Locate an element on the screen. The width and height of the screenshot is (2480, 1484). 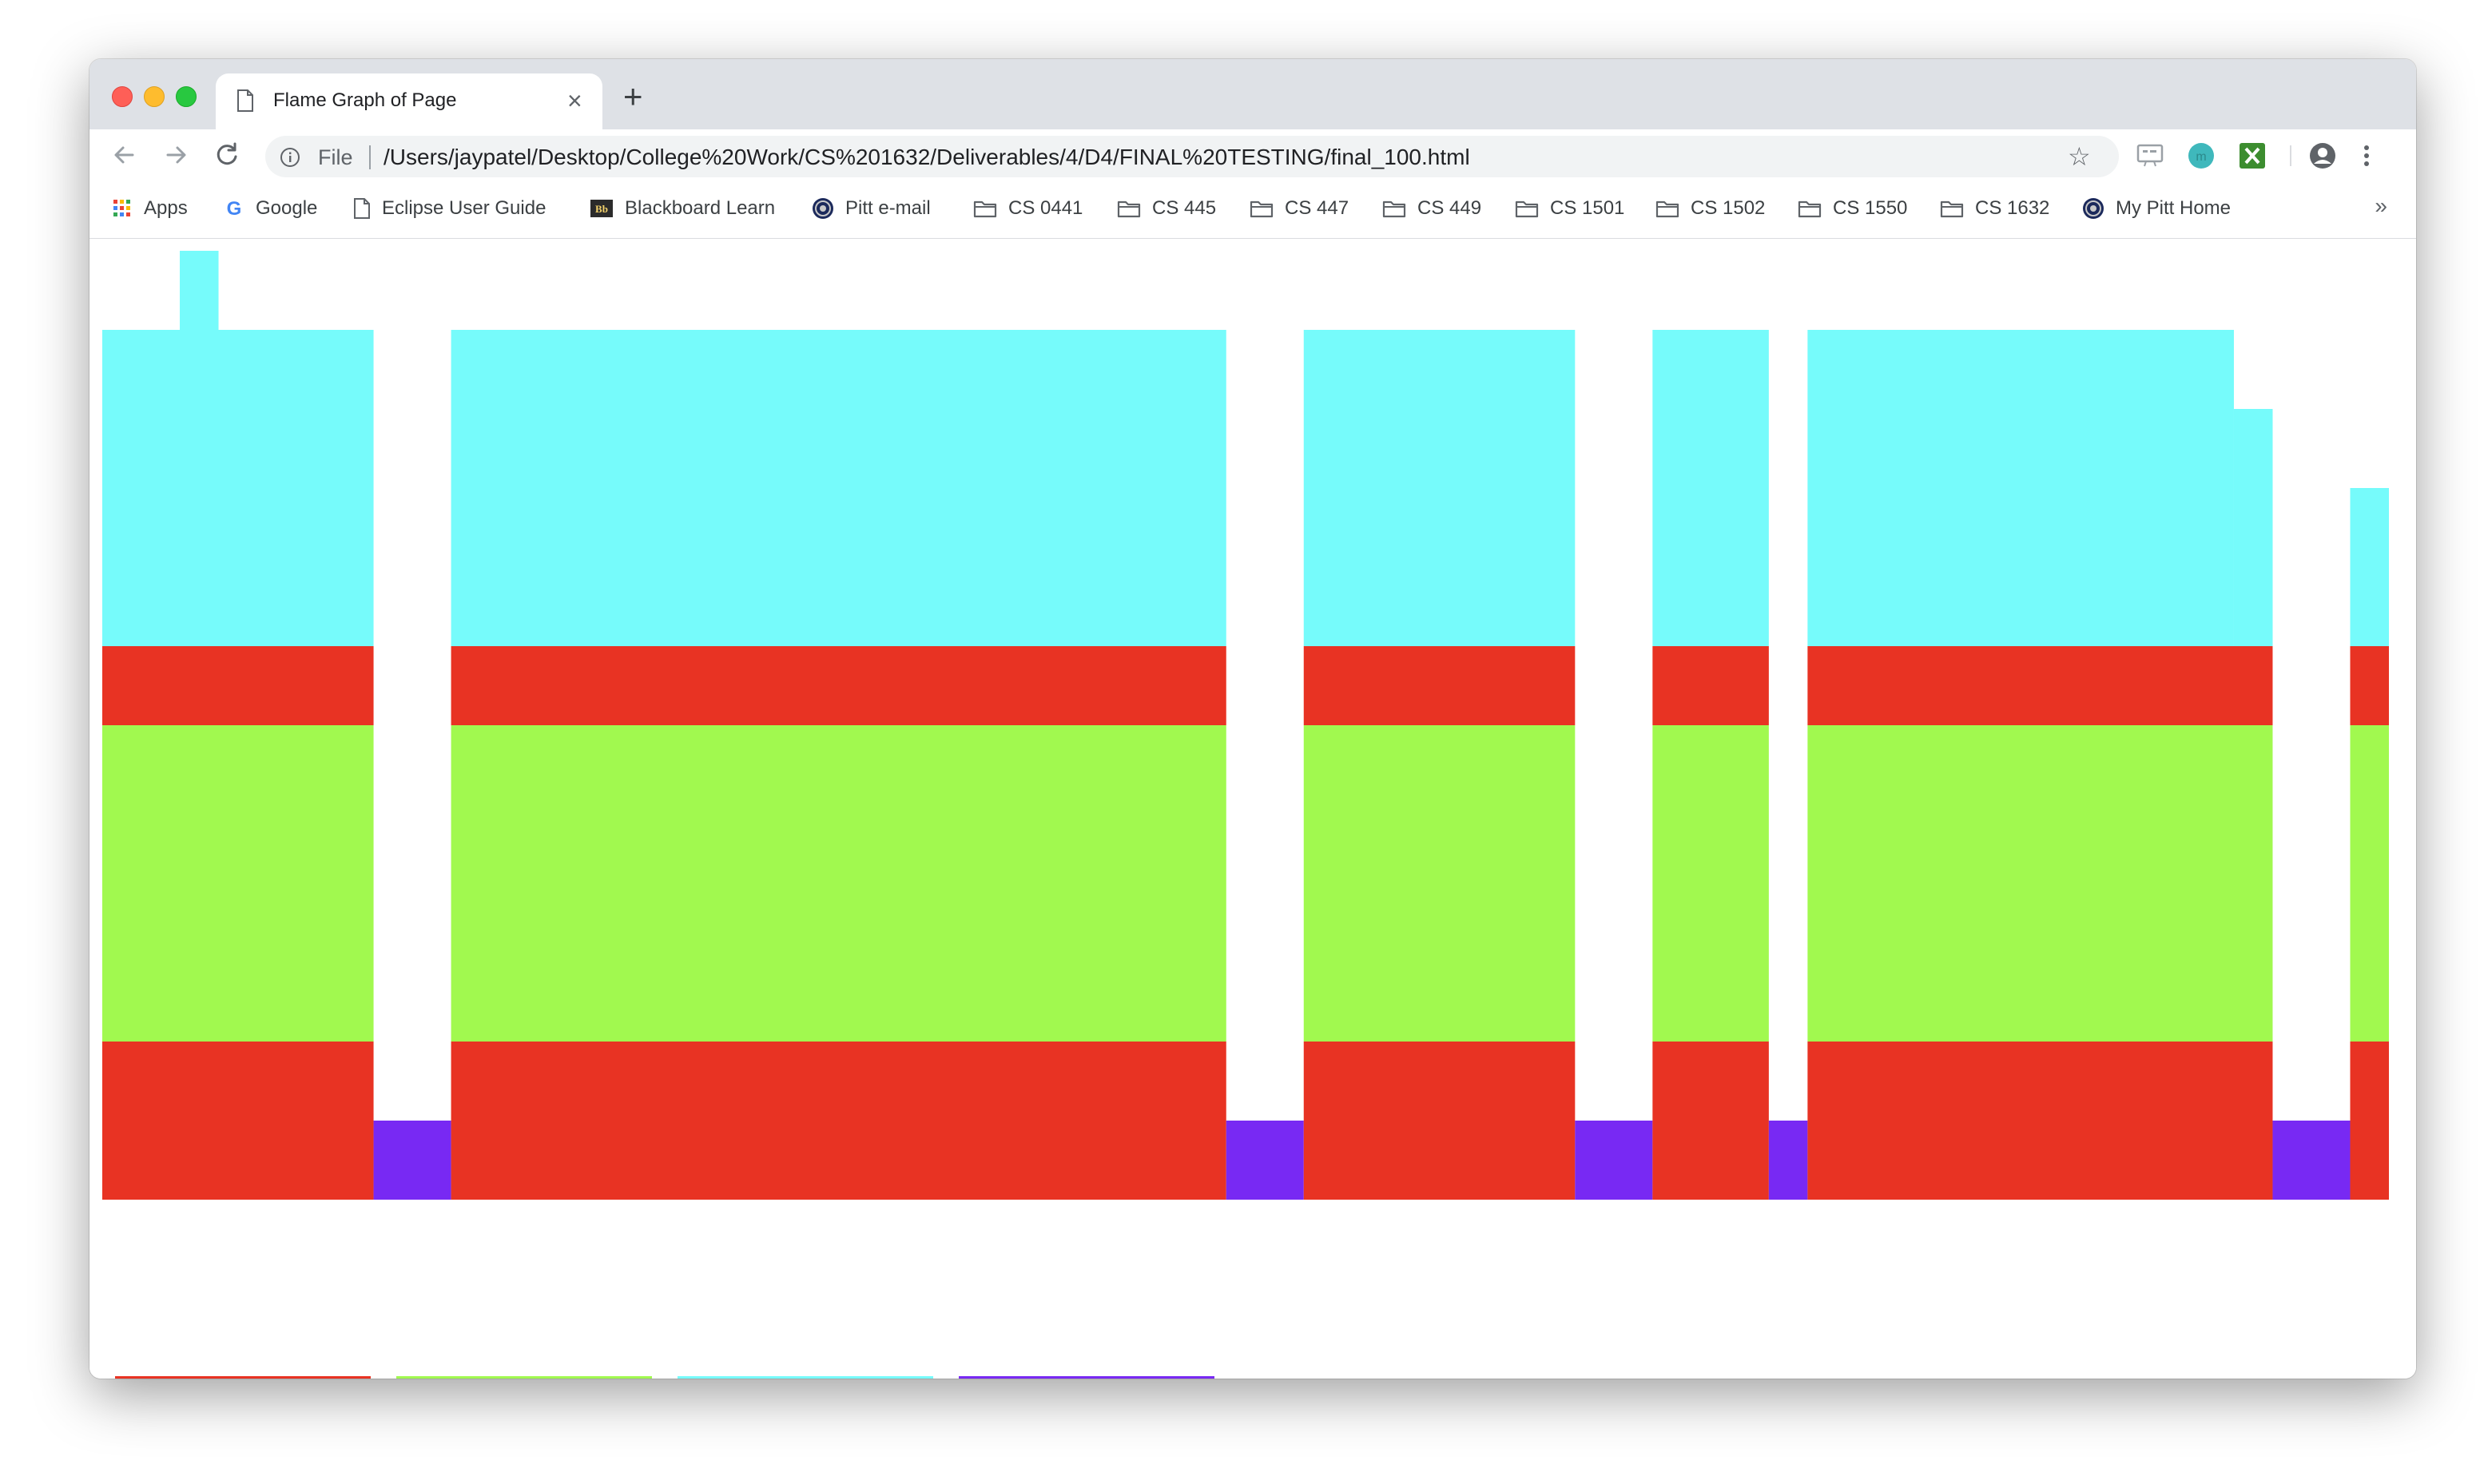
svg-text: G is located at coordinates (234, 208).